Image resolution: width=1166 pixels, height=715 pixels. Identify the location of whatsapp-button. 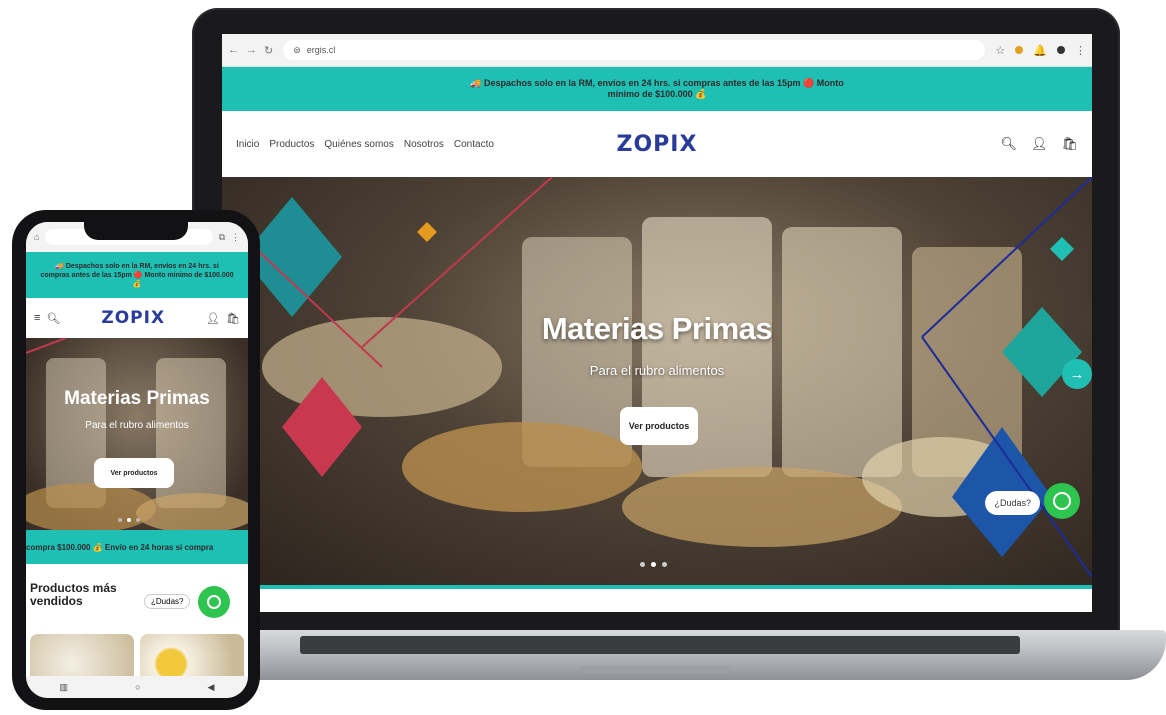
(1062, 501).